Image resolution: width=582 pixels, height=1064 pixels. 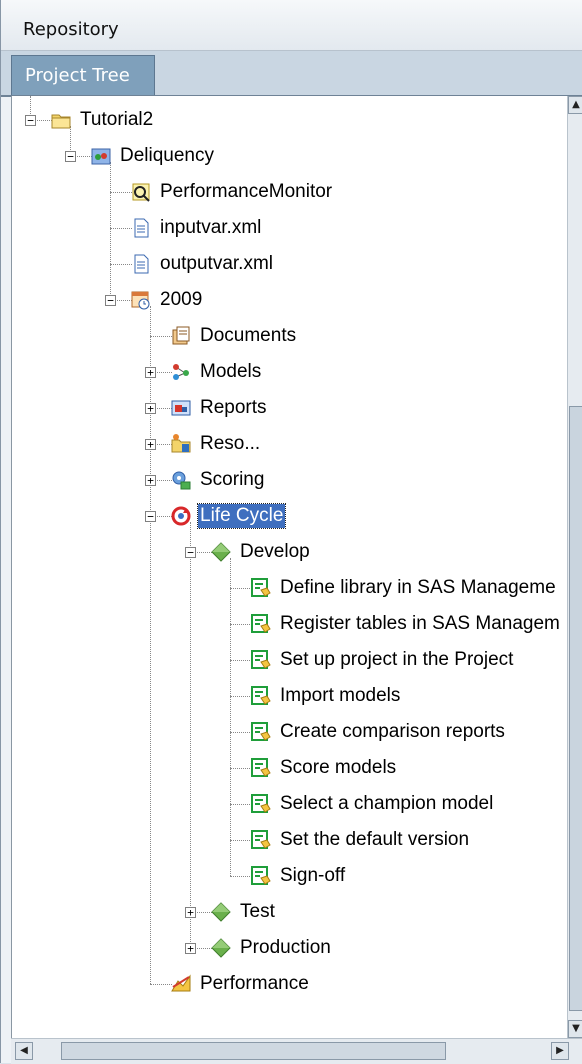 I want to click on life-cycle-icon, so click(x=181, y=516).